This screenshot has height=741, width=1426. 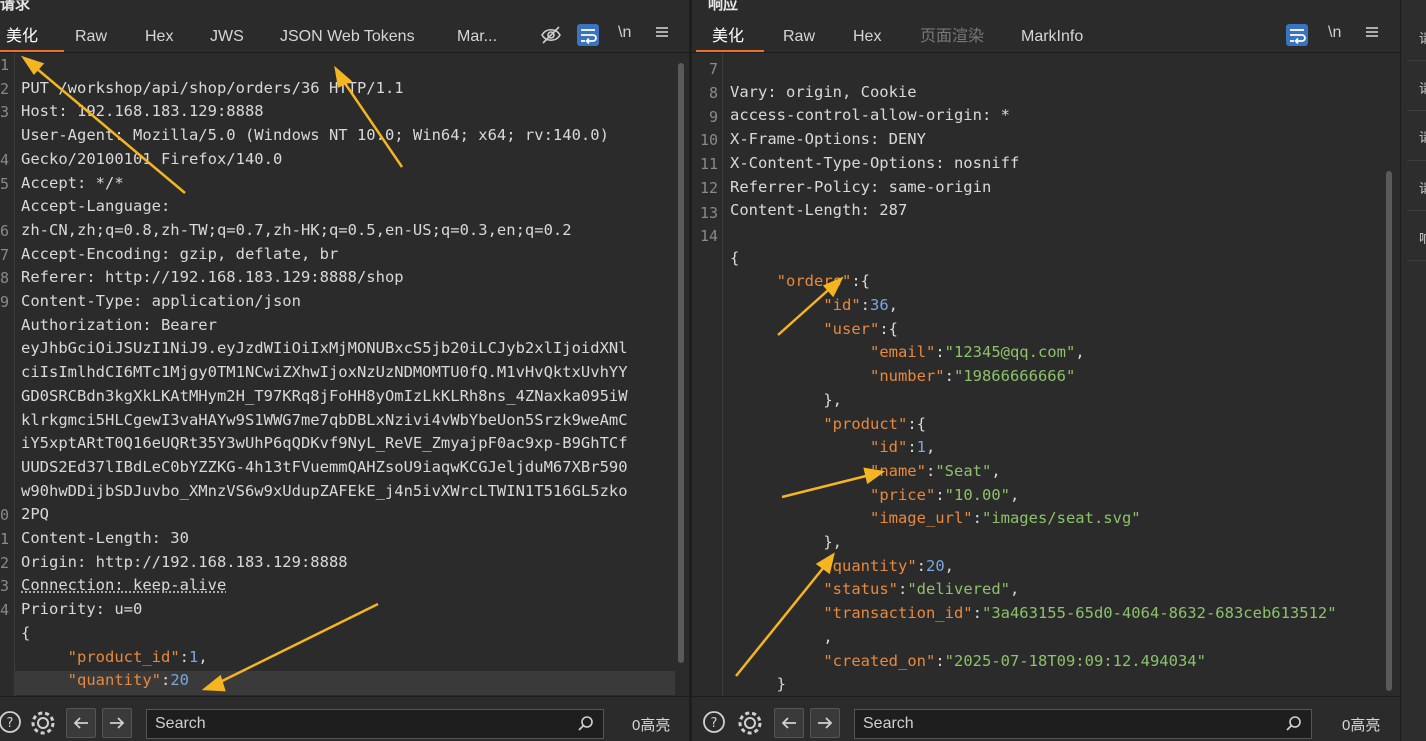 What do you see at coordinates (15, 6) in the screenshot?
I see `request-title: 请求` at bounding box center [15, 6].